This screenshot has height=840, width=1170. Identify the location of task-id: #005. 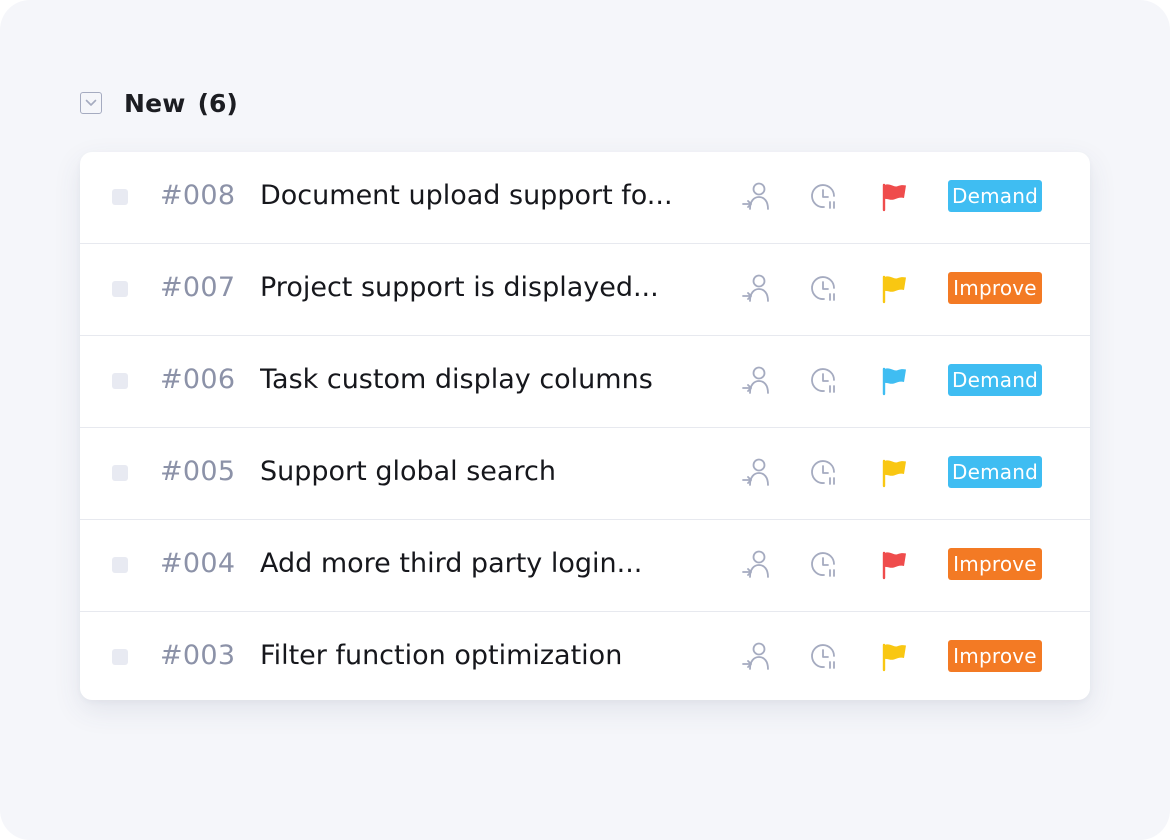
(198, 471).